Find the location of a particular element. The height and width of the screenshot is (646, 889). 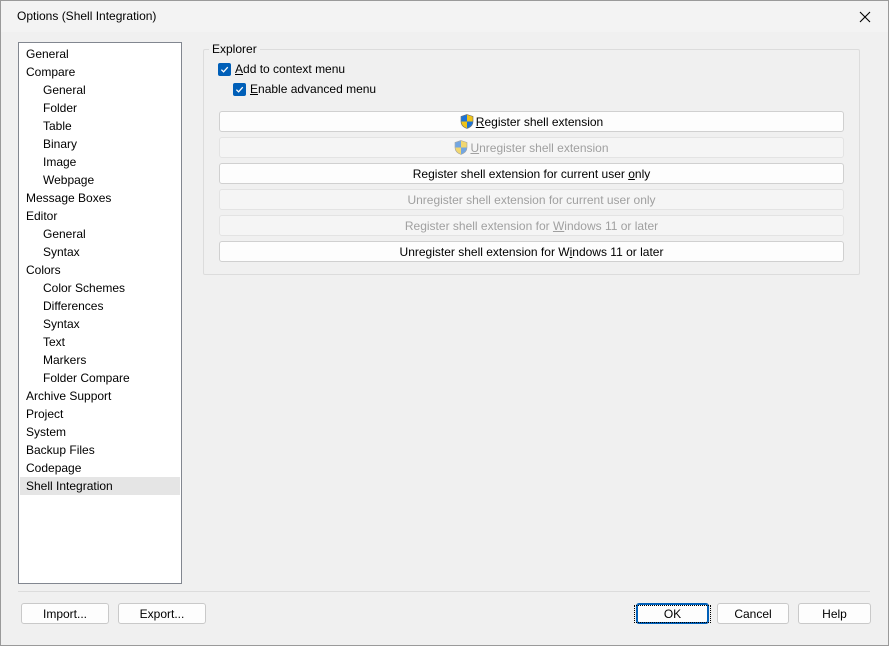

ok-button: OK is located at coordinates (672, 613).